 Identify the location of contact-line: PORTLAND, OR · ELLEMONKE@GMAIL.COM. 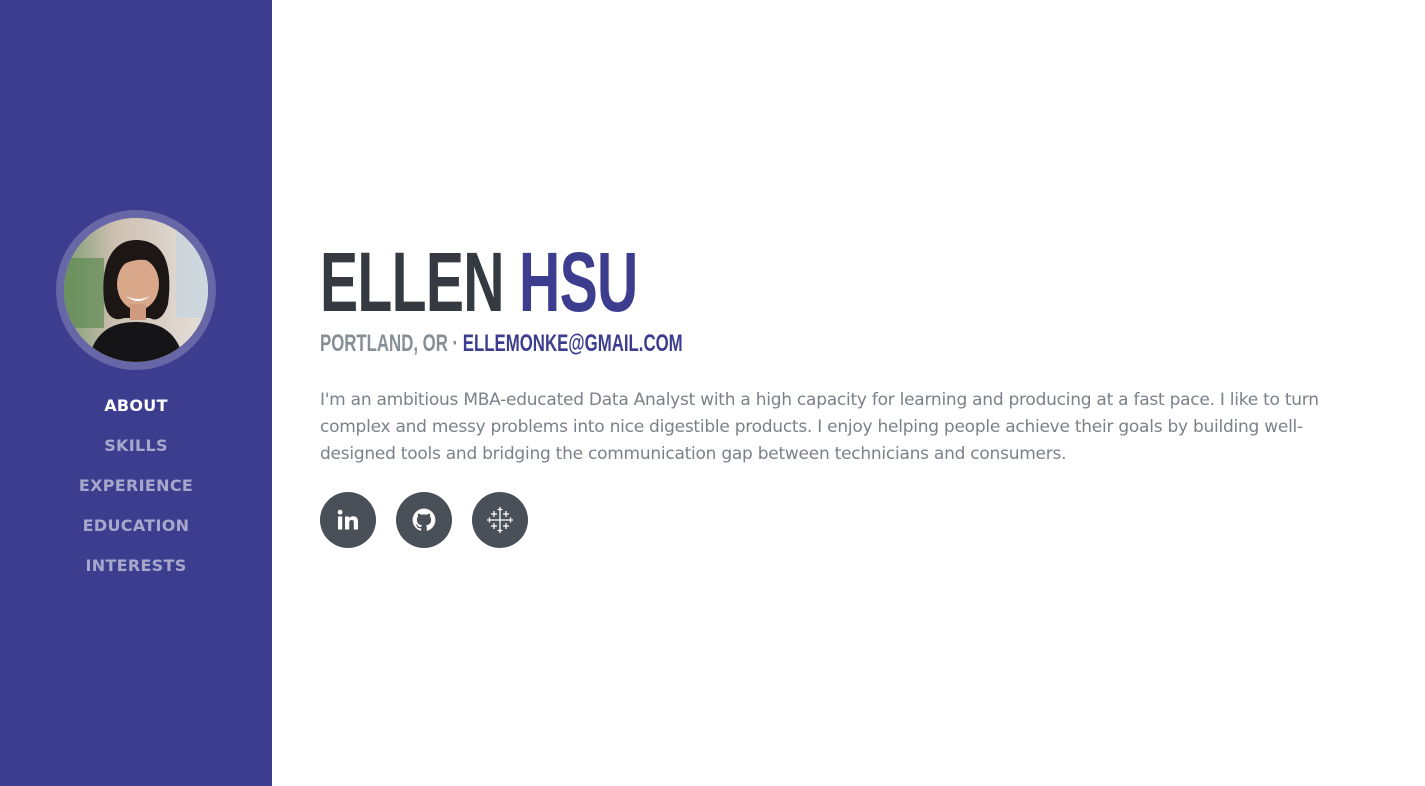
(501, 344).